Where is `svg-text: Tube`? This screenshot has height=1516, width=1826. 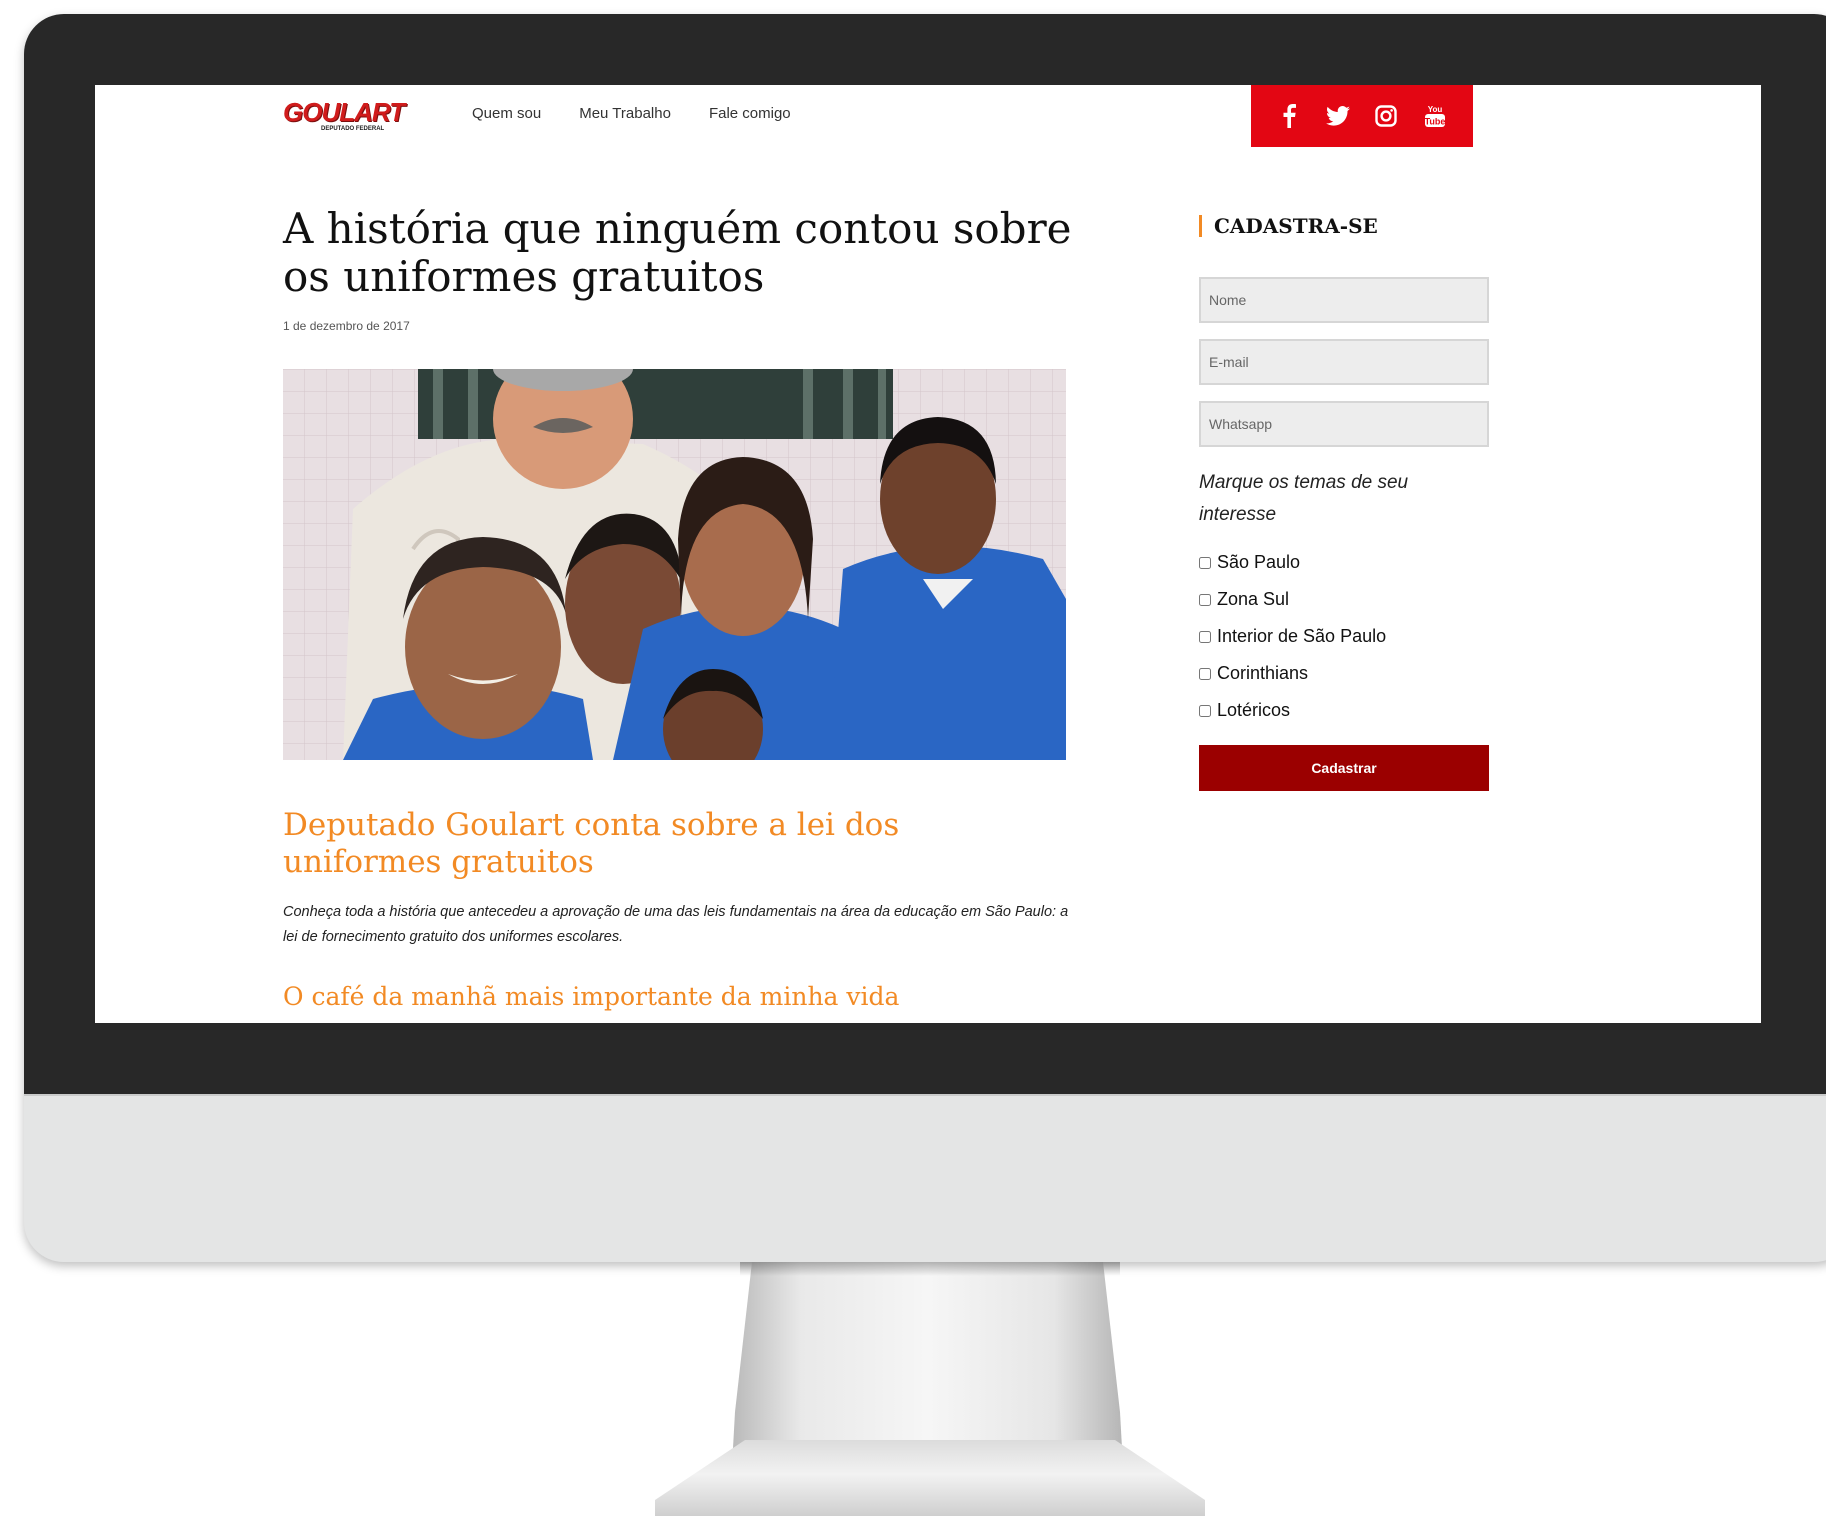 svg-text: Tube is located at coordinates (1434, 122).